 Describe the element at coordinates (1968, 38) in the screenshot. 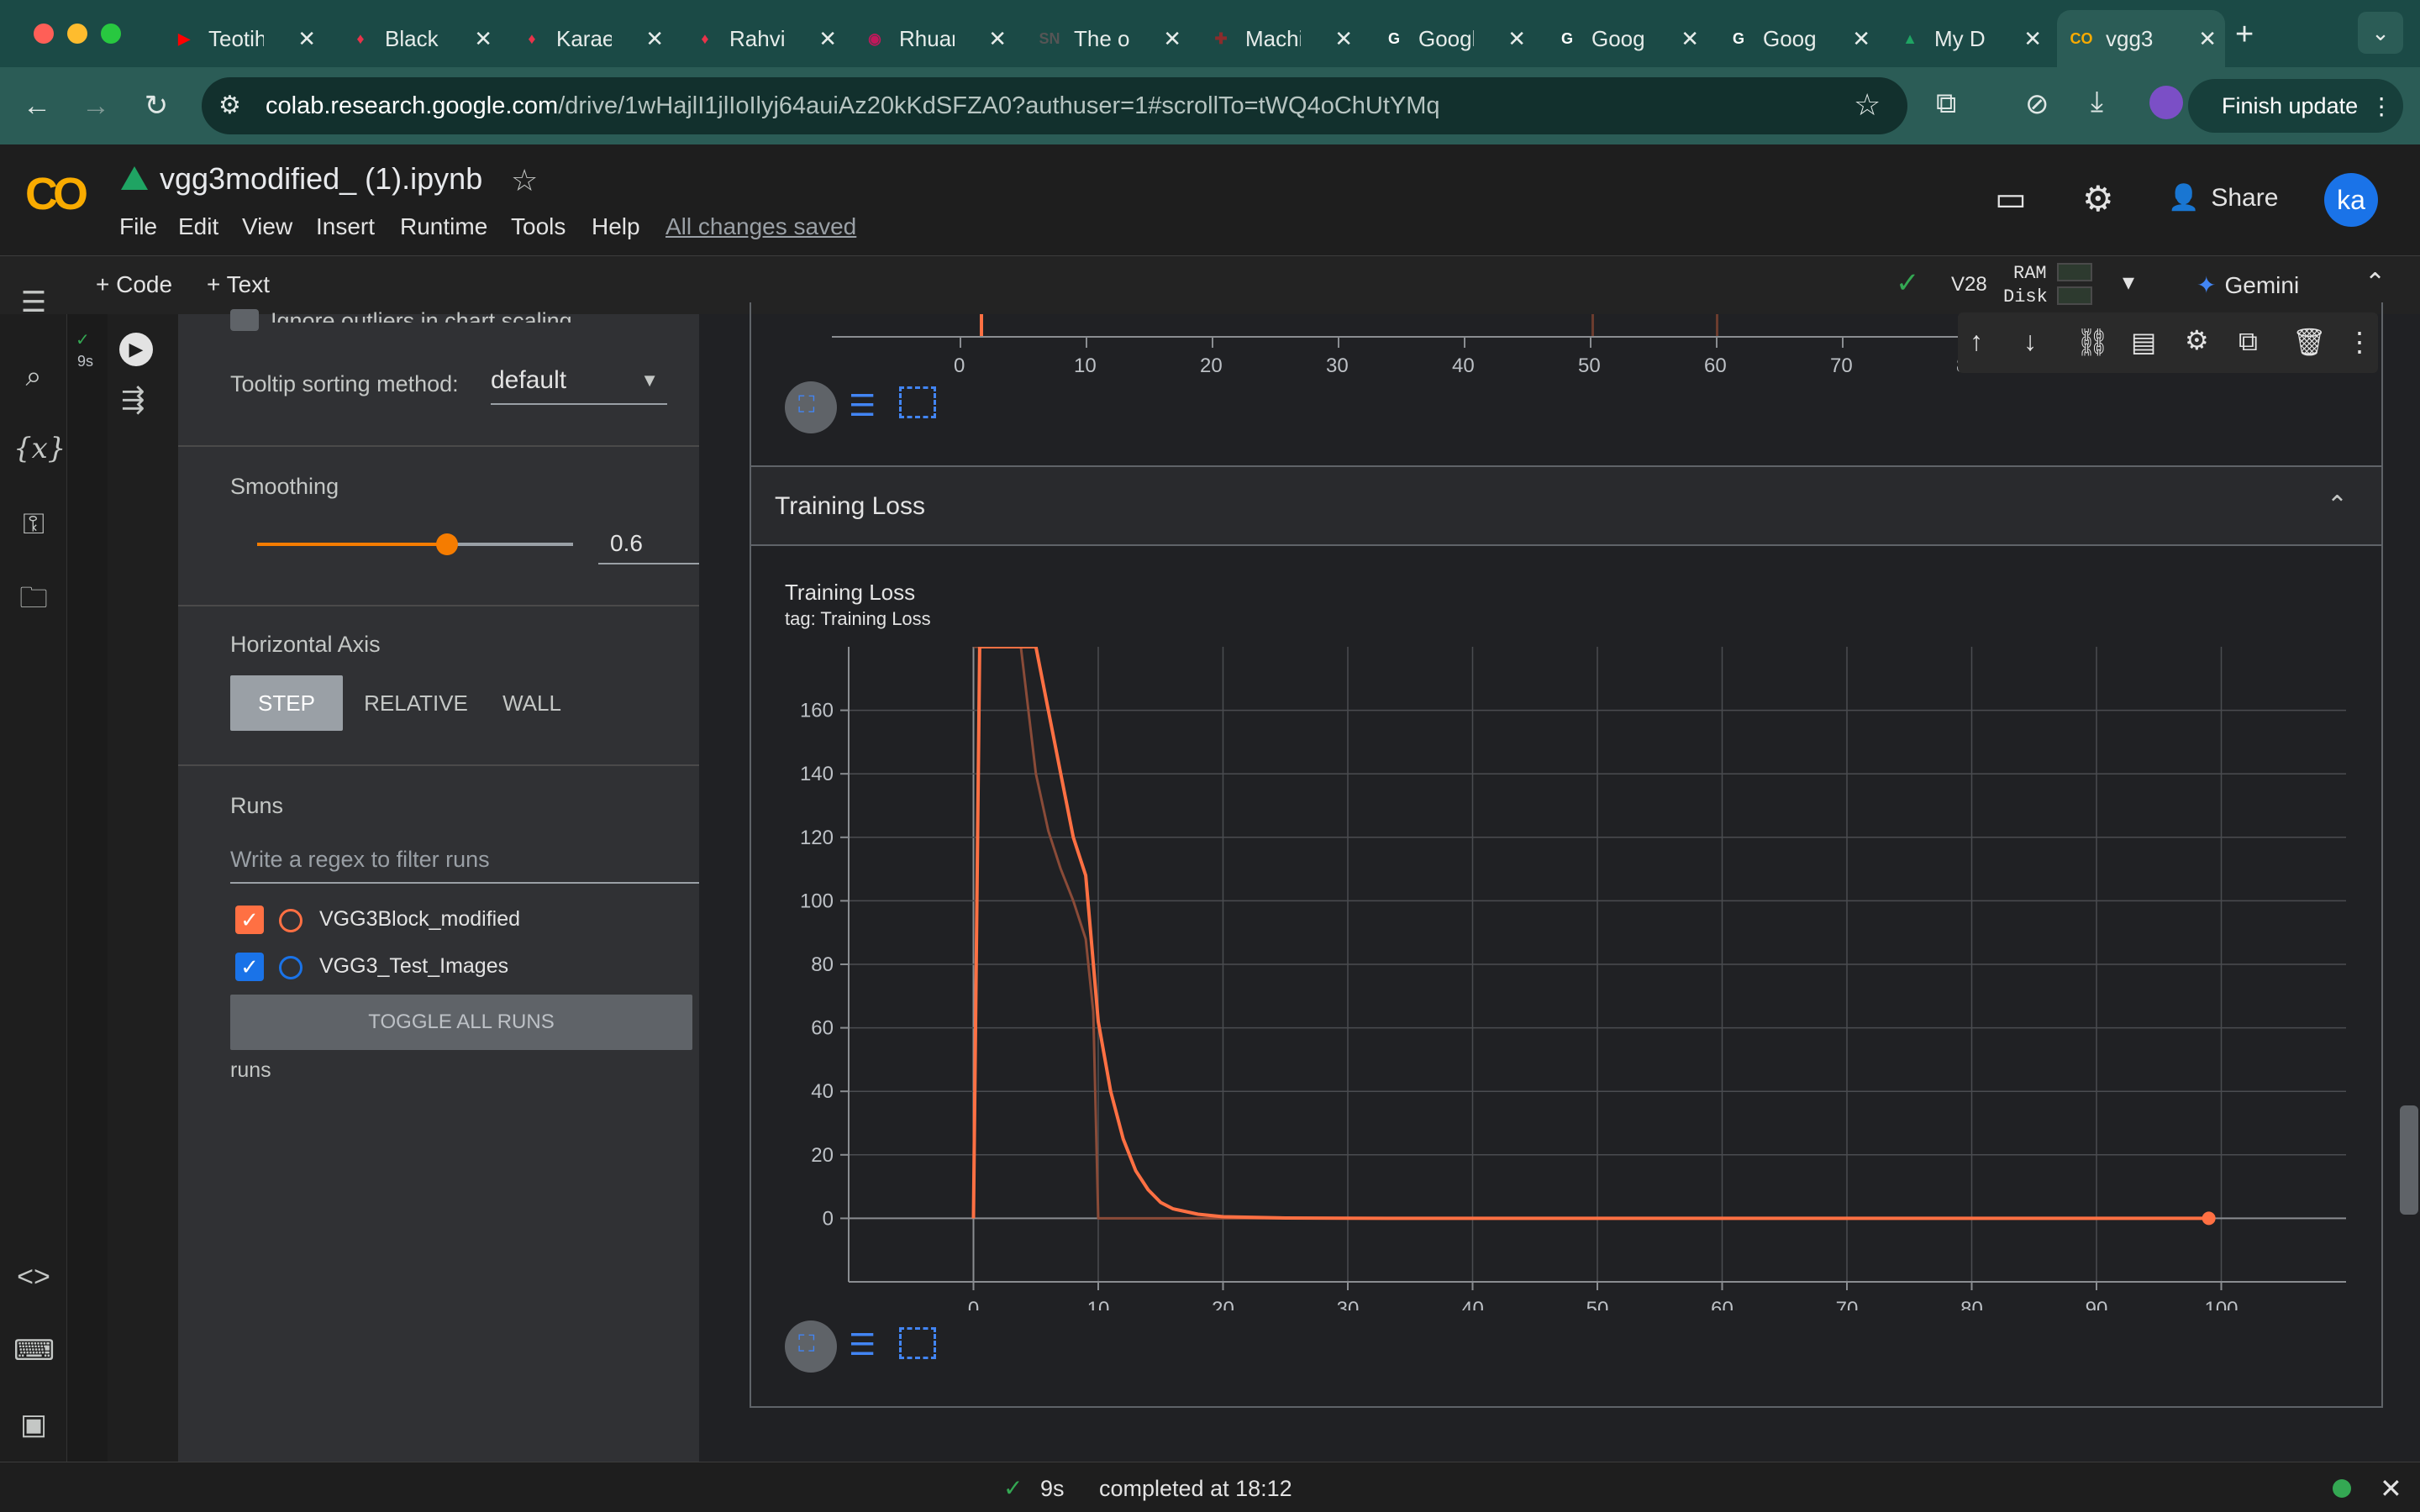

I see `browser-tab: ▲ My D ✕` at that location.